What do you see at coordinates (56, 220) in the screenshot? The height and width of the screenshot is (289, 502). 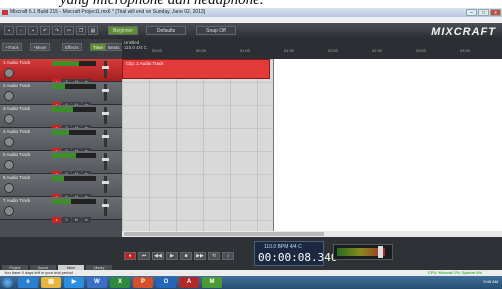 I see `arm-button: ●` at bounding box center [56, 220].